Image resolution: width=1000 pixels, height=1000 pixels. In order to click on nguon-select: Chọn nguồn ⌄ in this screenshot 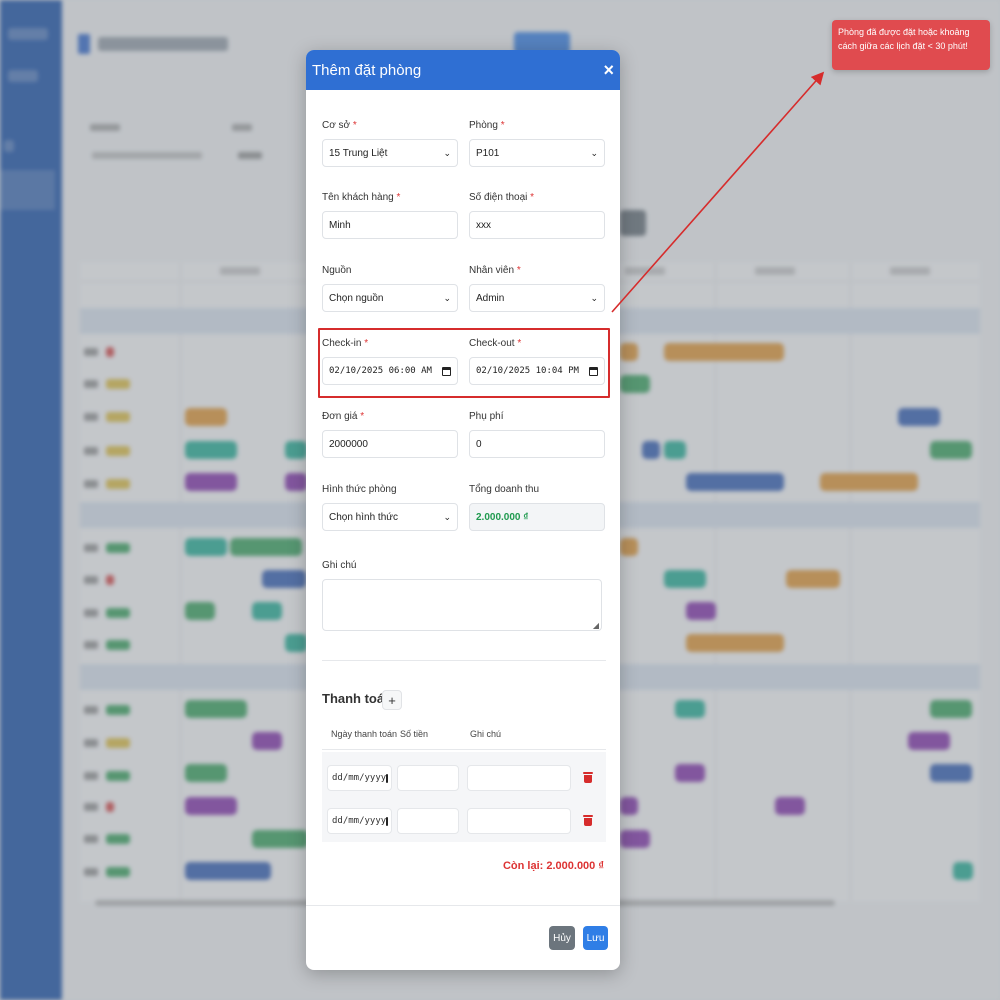, I will do `click(390, 298)`.